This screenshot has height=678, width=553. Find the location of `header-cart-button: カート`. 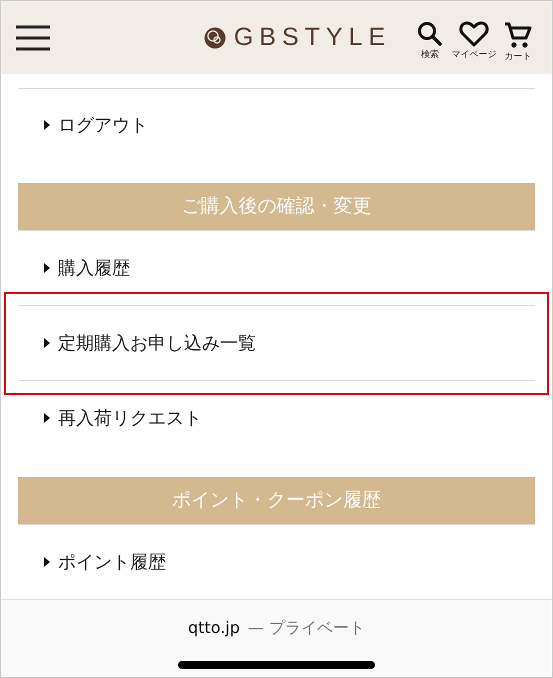

header-cart-button: カート is located at coordinates (518, 41).